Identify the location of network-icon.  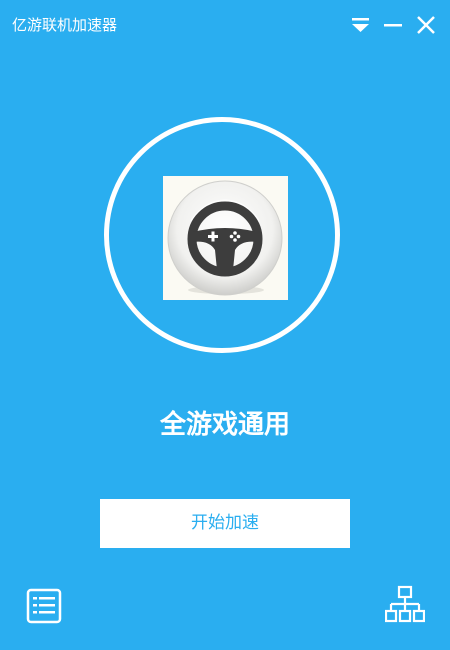
(405, 604).